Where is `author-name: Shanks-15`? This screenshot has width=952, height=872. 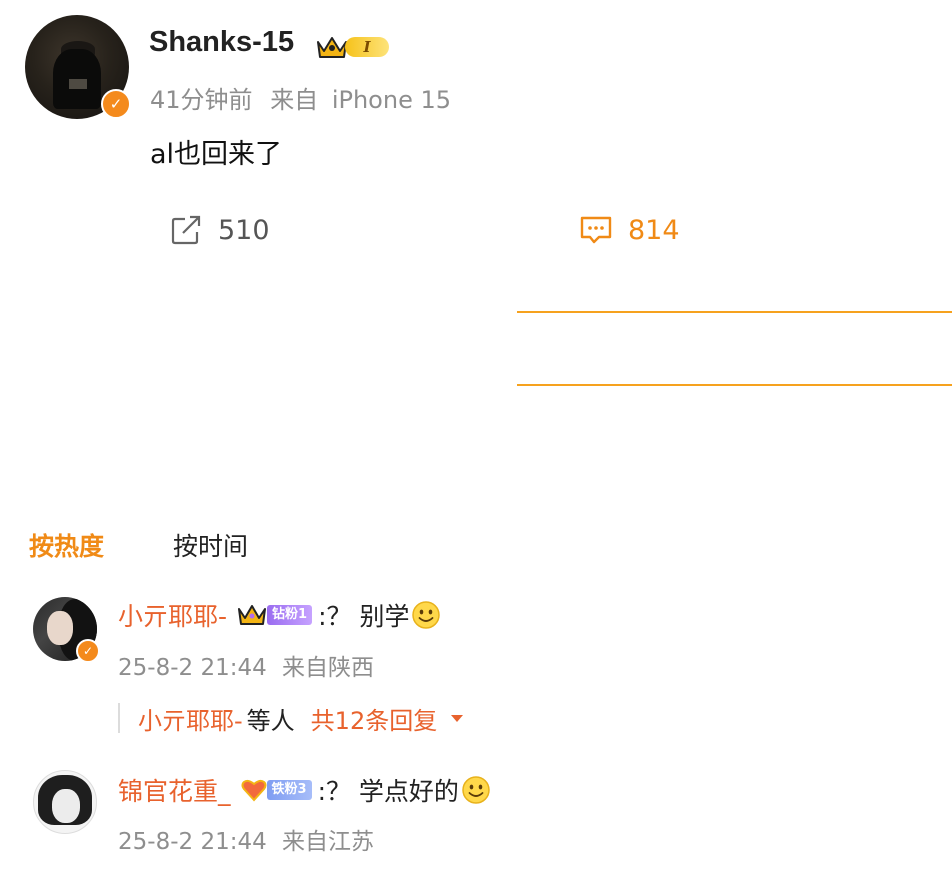
author-name: Shanks-15 is located at coordinates (221, 42).